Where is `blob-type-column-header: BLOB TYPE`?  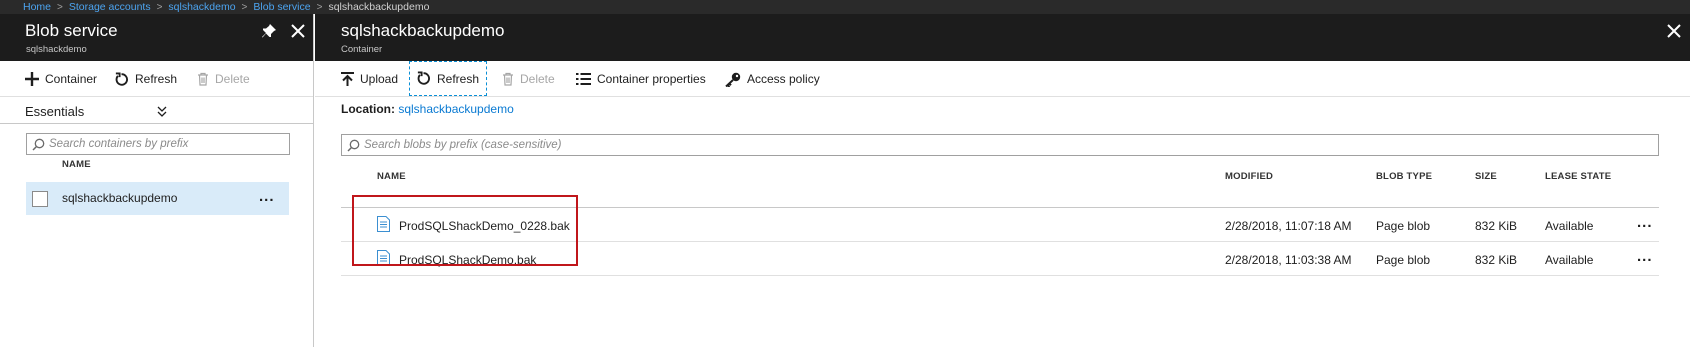
blob-type-column-header: BLOB TYPE is located at coordinates (1404, 176).